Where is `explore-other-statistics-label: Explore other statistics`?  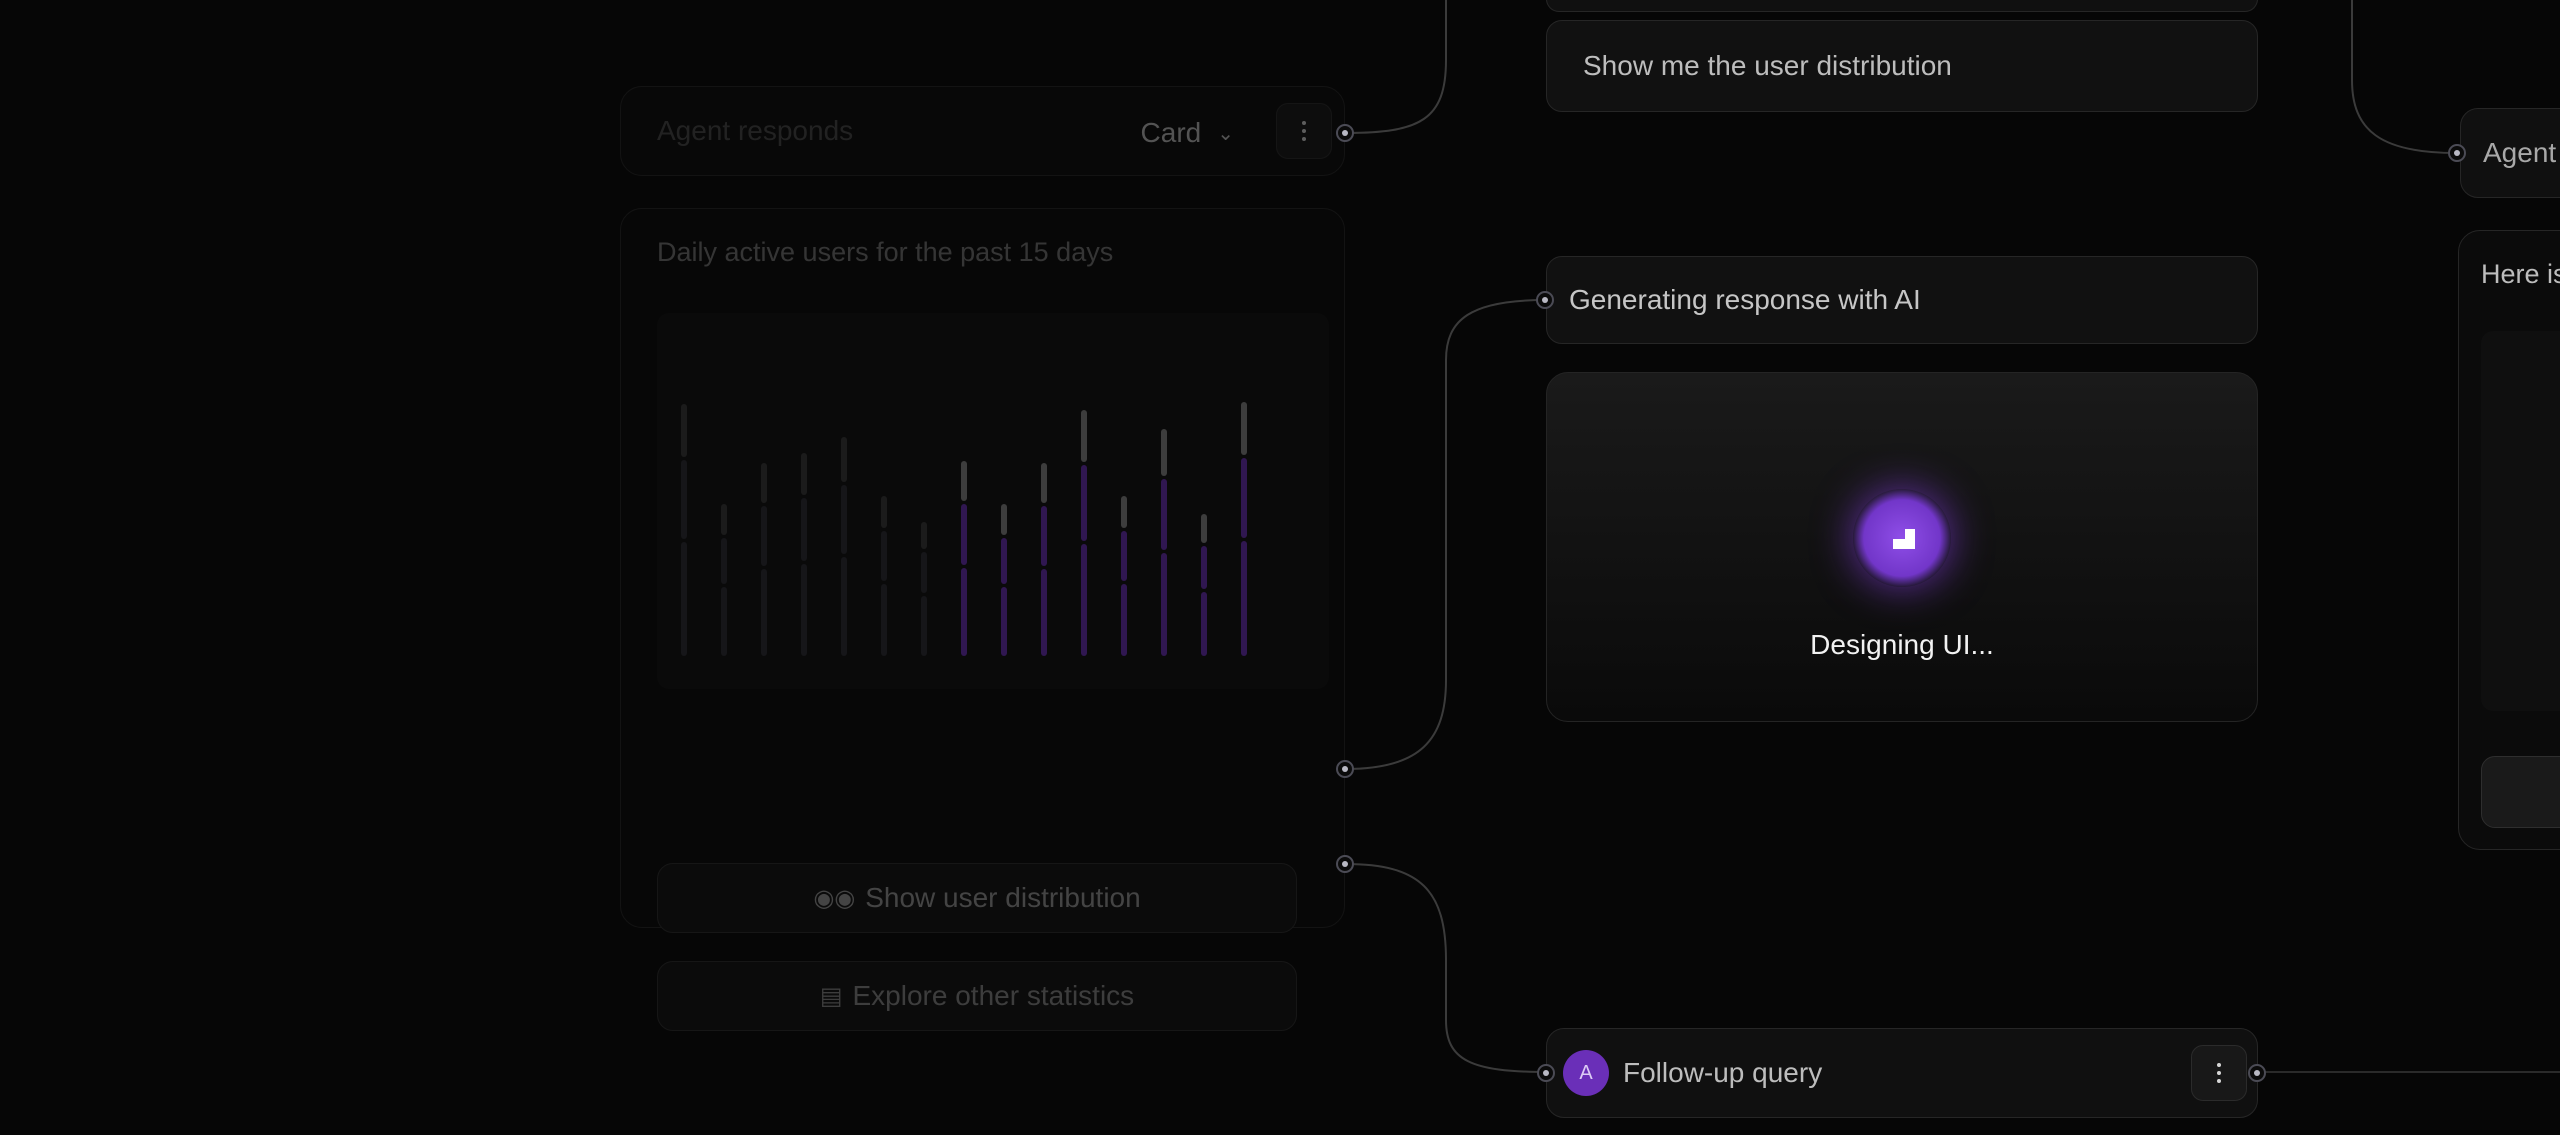 explore-other-statistics-label: Explore other statistics is located at coordinates (993, 995).